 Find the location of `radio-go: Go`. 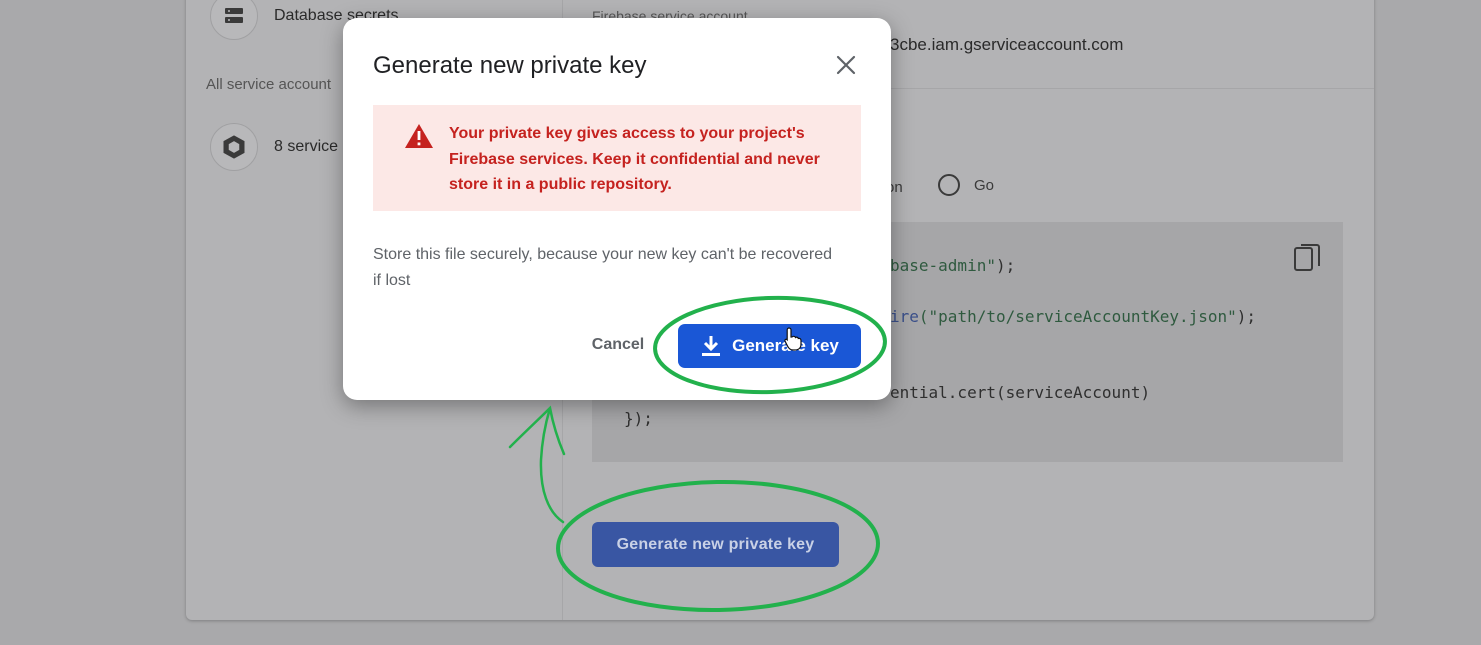

radio-go: Go is located at coordinates (966, 185).